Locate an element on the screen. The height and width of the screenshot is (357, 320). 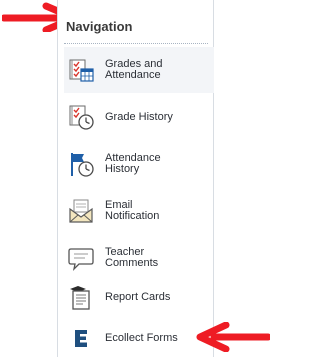
nav-item-email-notification: Email Notification is located at coordinates (139, 211).